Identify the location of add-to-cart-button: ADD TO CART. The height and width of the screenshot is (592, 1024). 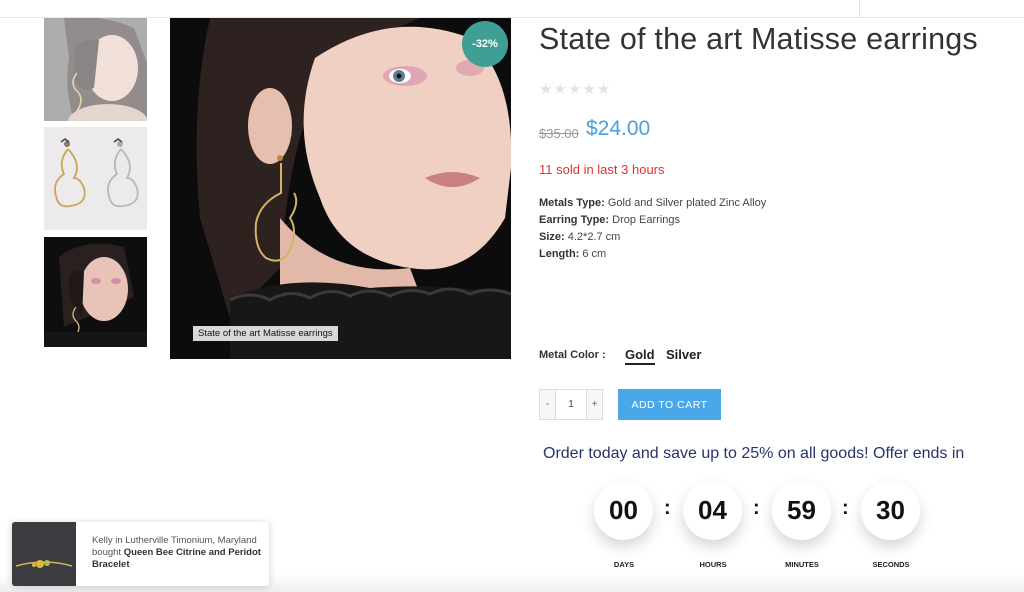
(669, 404).